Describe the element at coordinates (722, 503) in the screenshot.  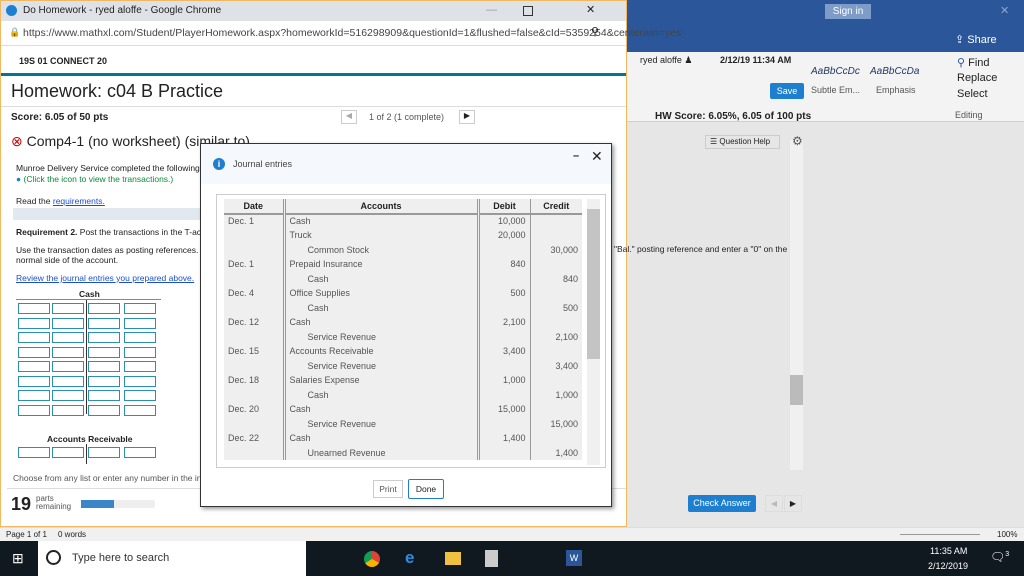
I see `check-answer-button: Check Answer` at that location.